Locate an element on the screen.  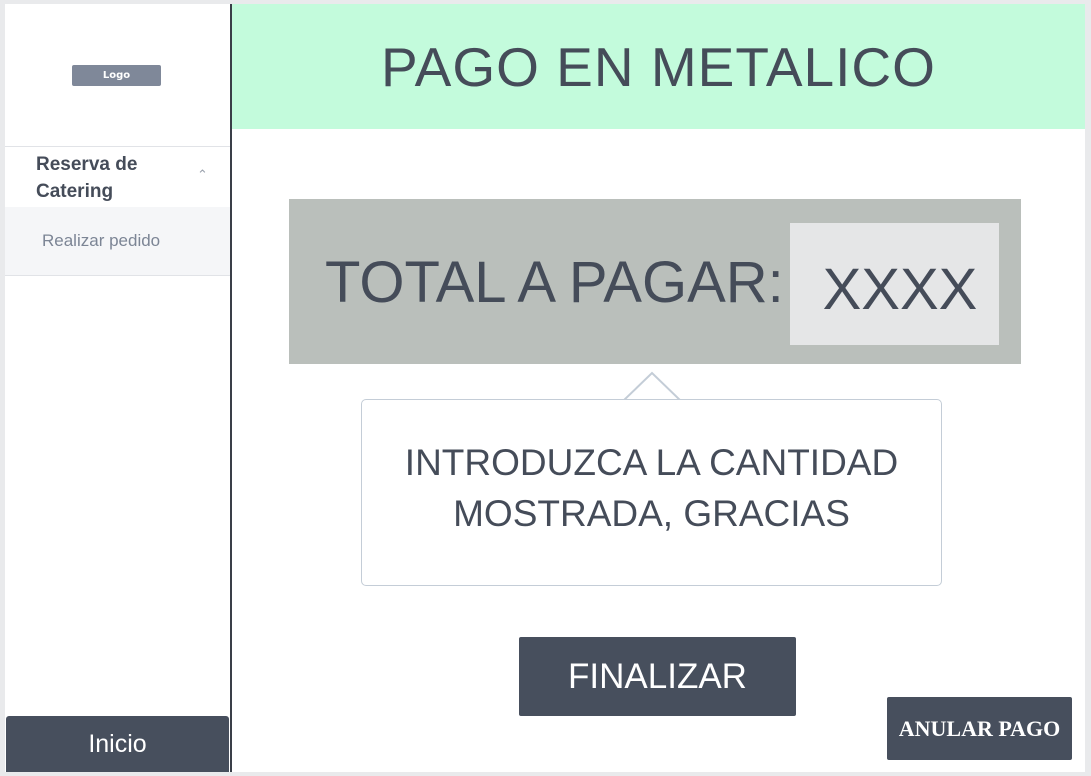
sidebar-item-realizar-pedido: Realizar pedido is located at coordinates (117, 241).